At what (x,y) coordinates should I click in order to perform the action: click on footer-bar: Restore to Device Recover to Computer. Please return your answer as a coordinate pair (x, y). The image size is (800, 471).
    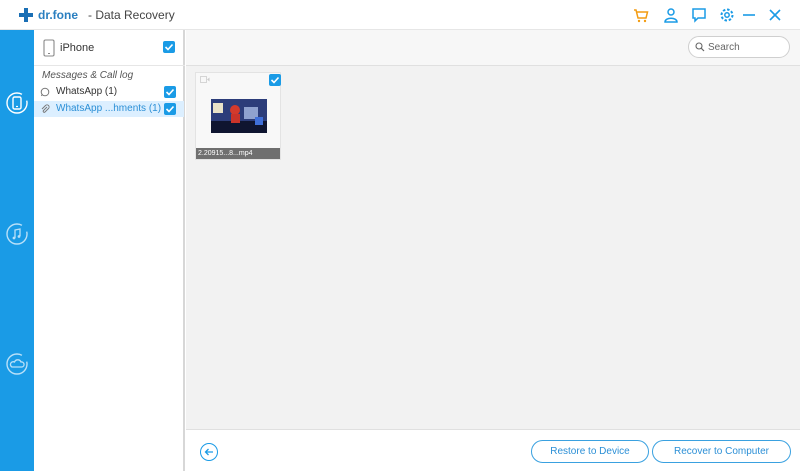
    Looking at the image, I should click on (493, 450).